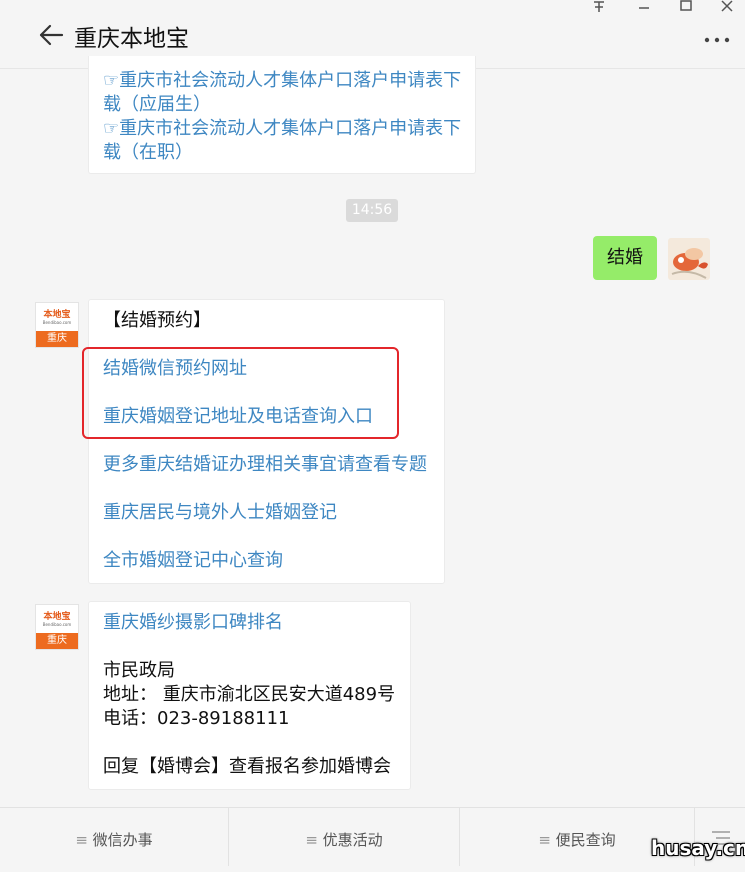 This screenshot has width=745, height=872. I want to click on close-icon, so click(727, 7).